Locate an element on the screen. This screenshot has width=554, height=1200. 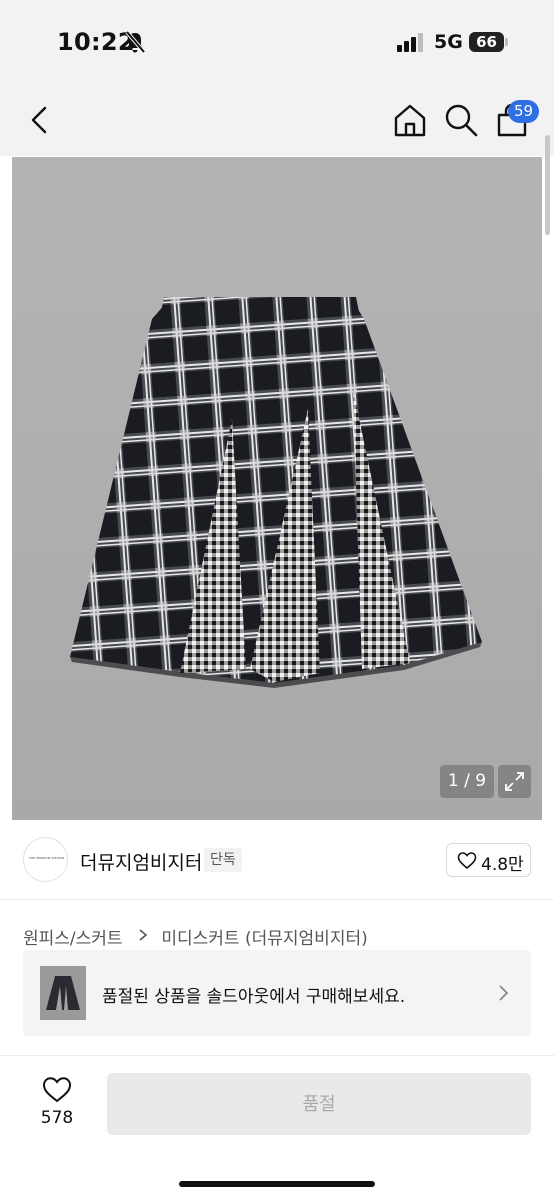
exclusive-badge: 단독 is located at coordinates (223, 860).